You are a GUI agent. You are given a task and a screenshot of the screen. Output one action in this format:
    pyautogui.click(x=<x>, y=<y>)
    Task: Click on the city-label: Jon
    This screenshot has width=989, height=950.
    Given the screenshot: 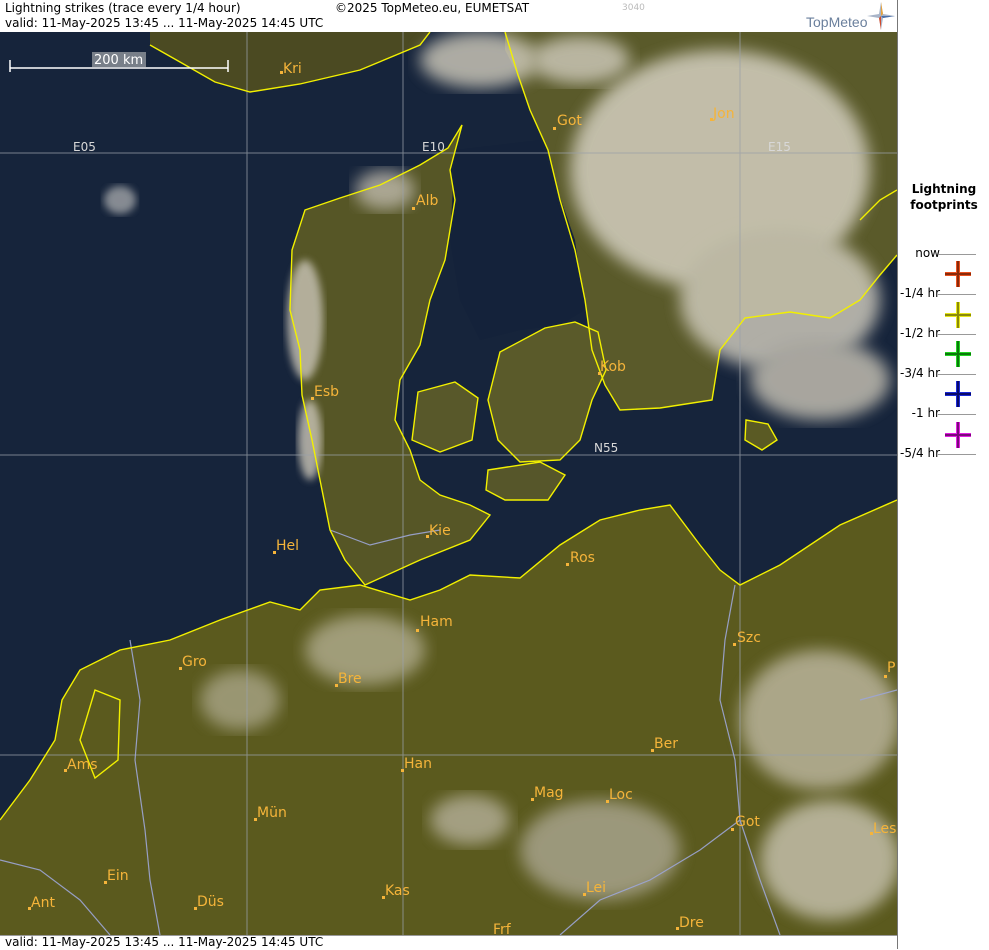 What is the action you would take?
    pyautogui.click(x=723, y=114)
    